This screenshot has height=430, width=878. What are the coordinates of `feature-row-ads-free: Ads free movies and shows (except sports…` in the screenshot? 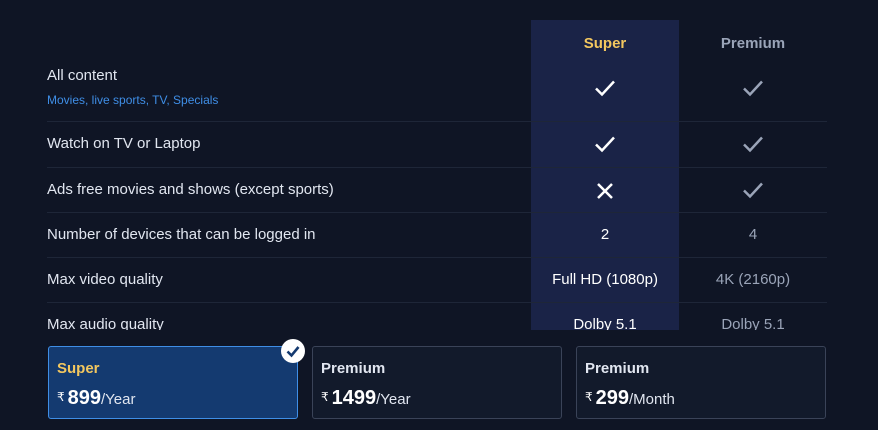 It's located at (437, 190).